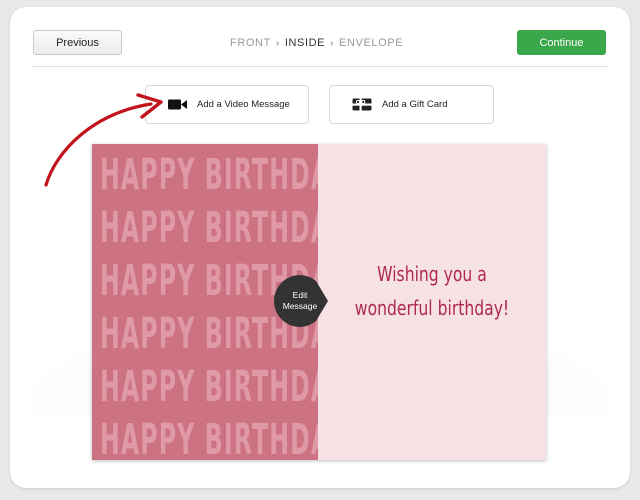  I want to click on video-camera-icon, so click(177, 104).